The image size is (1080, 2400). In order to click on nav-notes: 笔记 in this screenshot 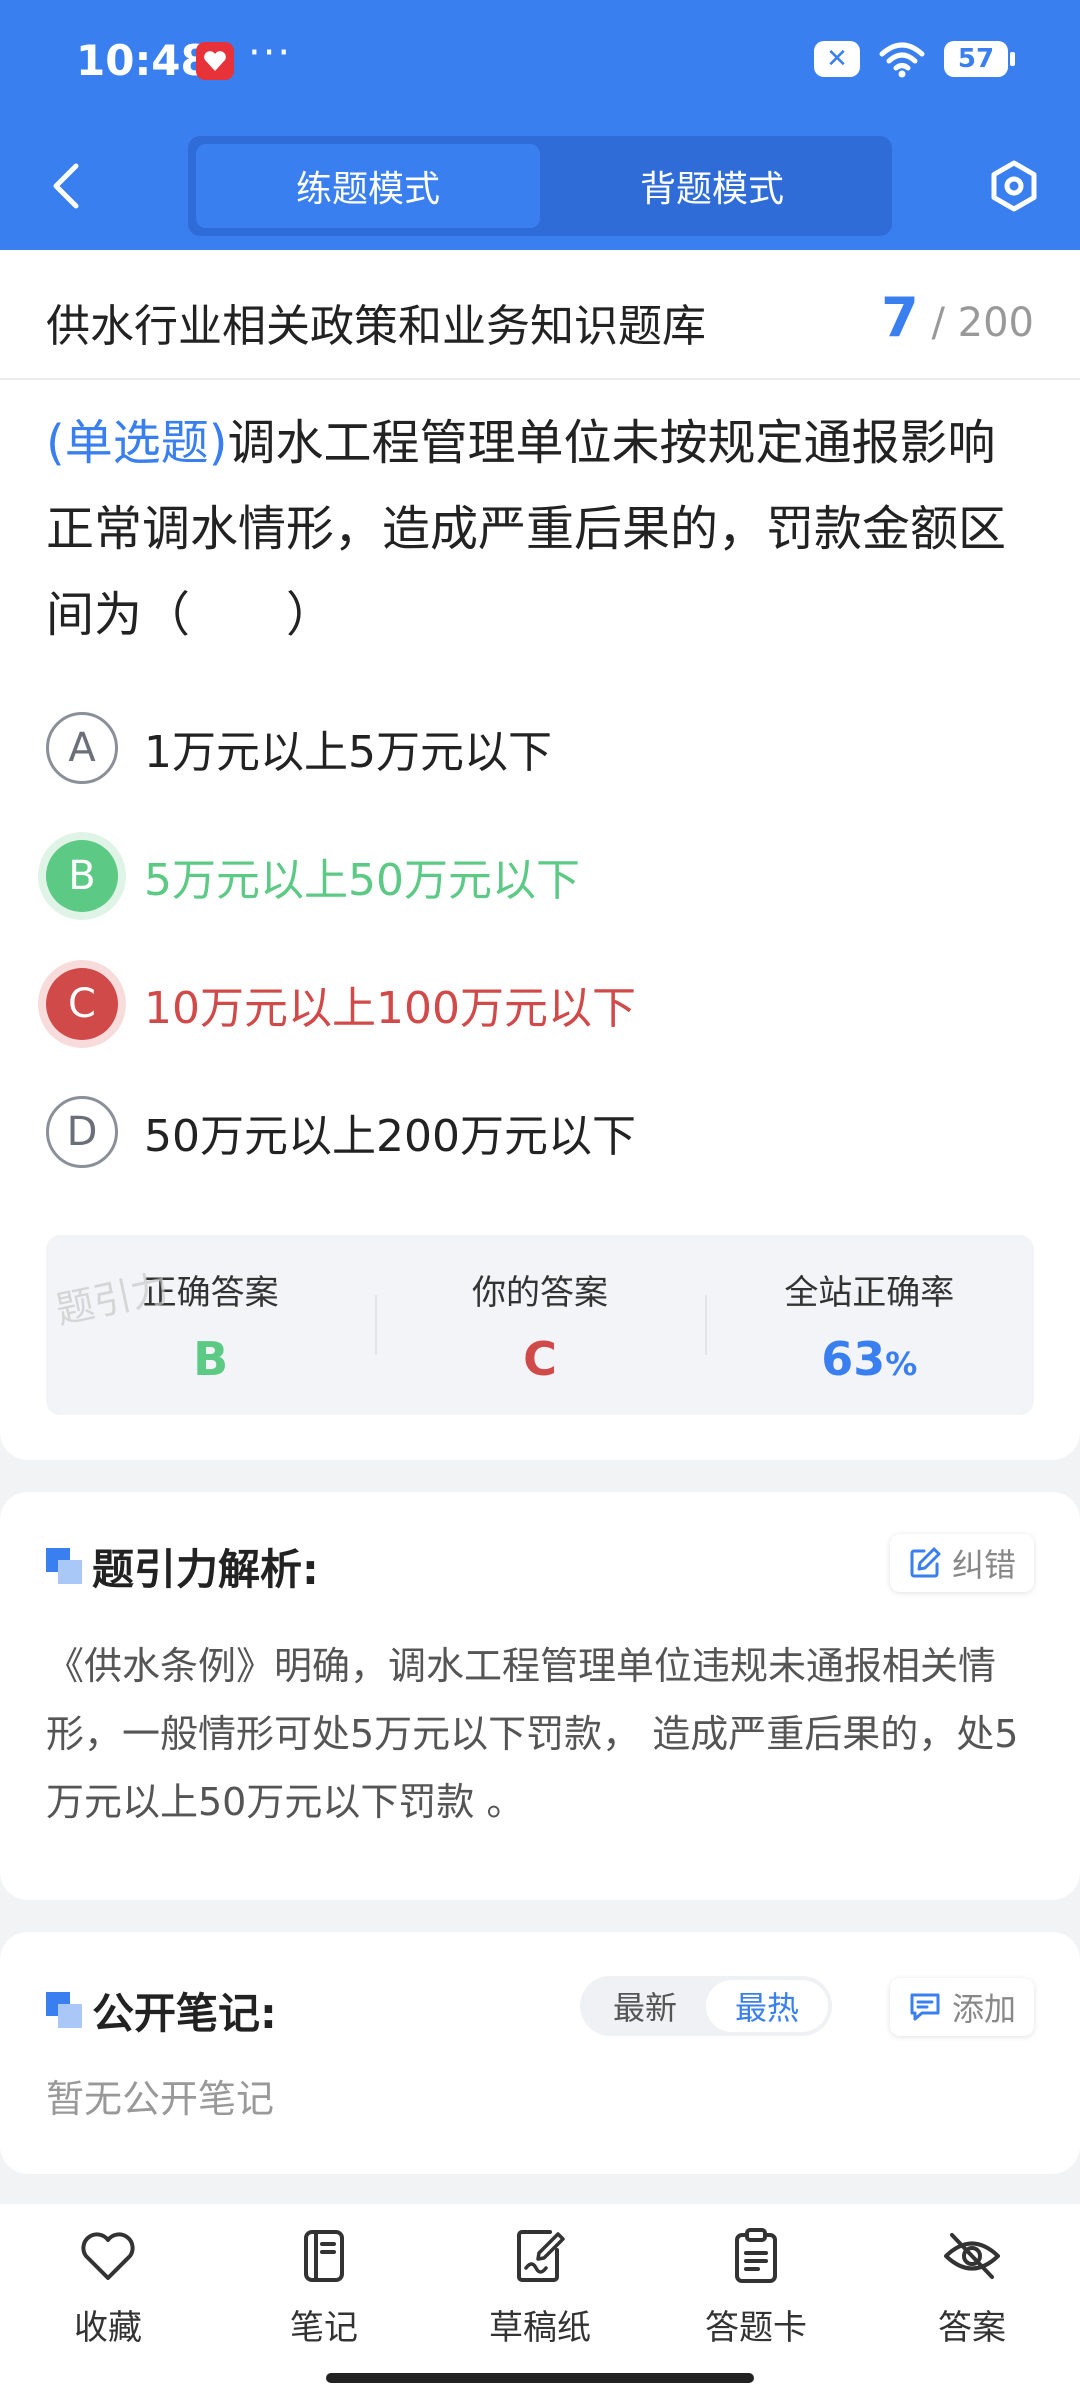, I will do `click(324, 2302)`.